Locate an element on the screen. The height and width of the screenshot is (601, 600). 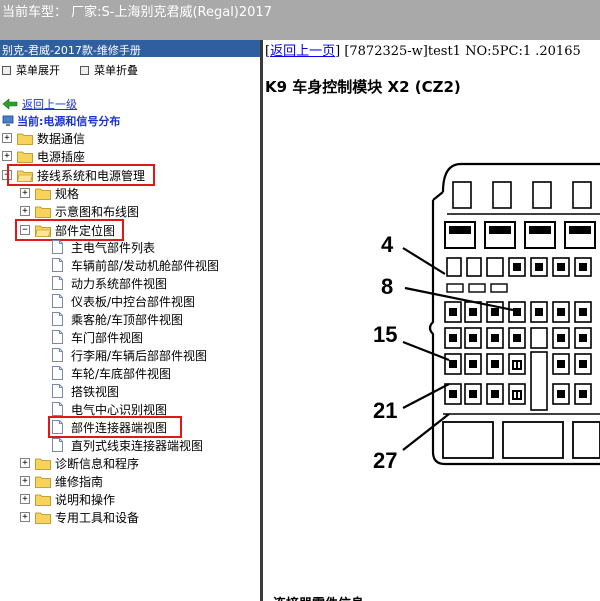
menu-toolbar: 菜单展开 菜单折叠 is located at coordinates (130, 69).